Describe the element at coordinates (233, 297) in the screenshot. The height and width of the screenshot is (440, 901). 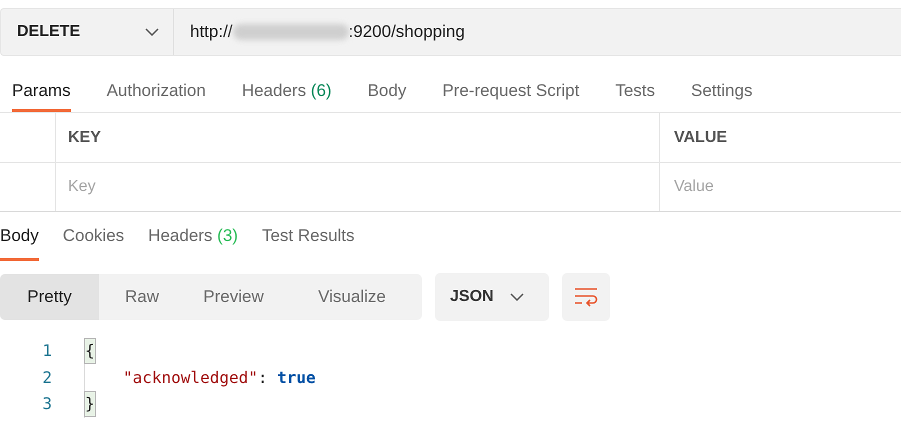
I see `view-mode-tab: Preview` at that location.